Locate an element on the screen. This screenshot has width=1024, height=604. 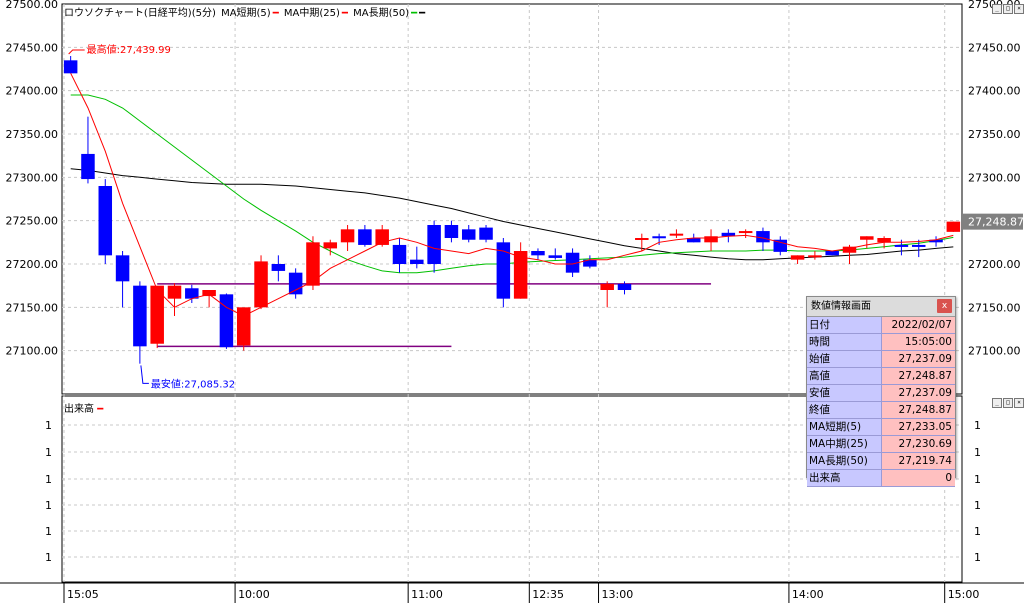
legend-extra-swatch: ━ is located at coordinates (422, 13).